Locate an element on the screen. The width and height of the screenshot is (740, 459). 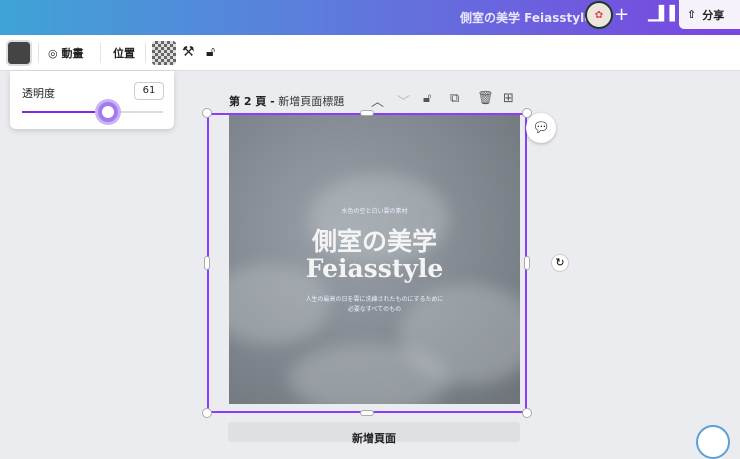
rotate-icon: ↻ is located at coordinates (560, 263).